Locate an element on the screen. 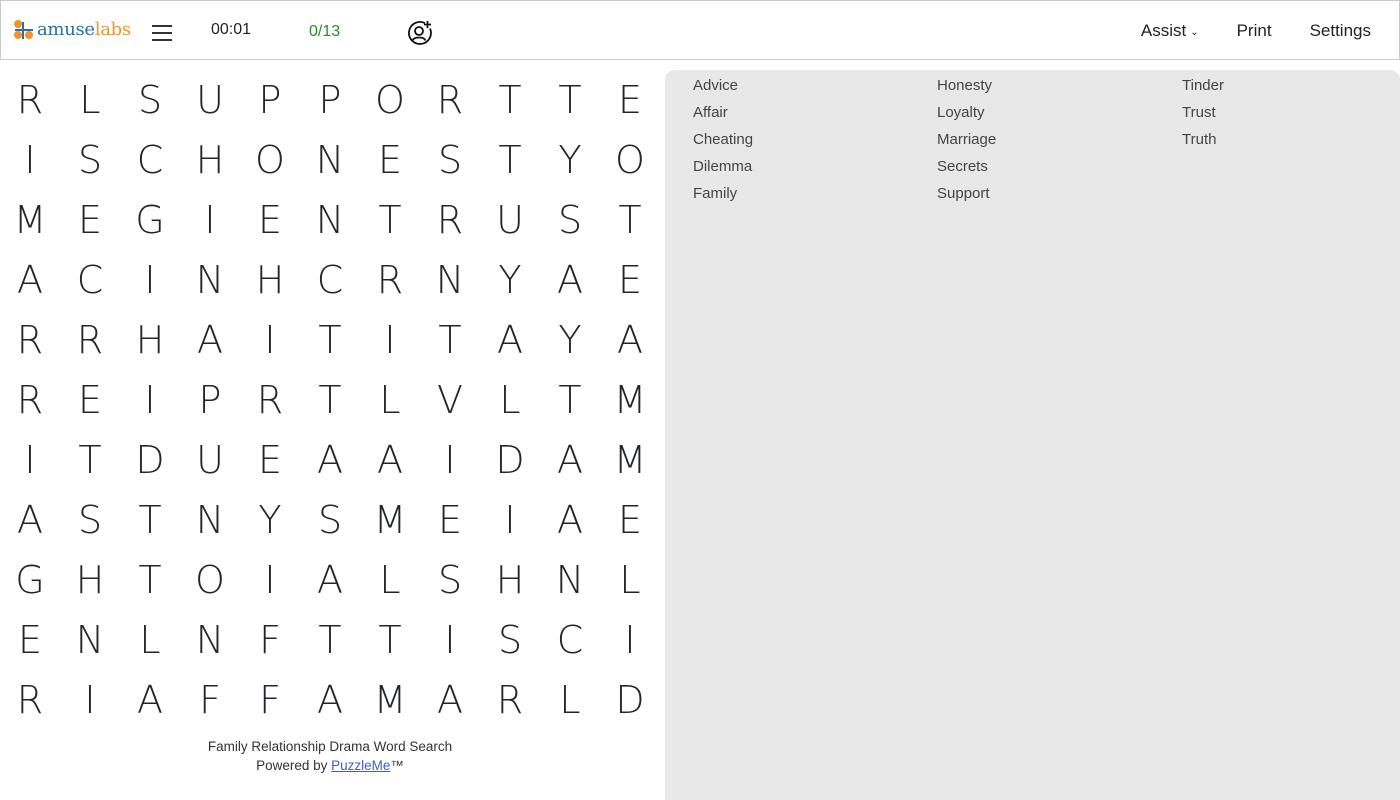  puzzleme-link: PuzzleMe is located at coordinates (360, 765).